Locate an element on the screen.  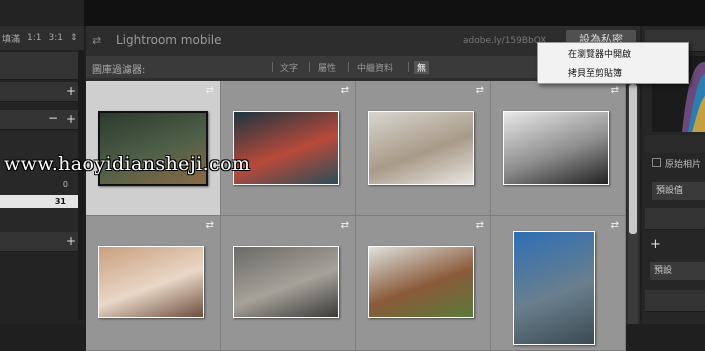
add-collection-icon: + is located at coordinates (71, 91).